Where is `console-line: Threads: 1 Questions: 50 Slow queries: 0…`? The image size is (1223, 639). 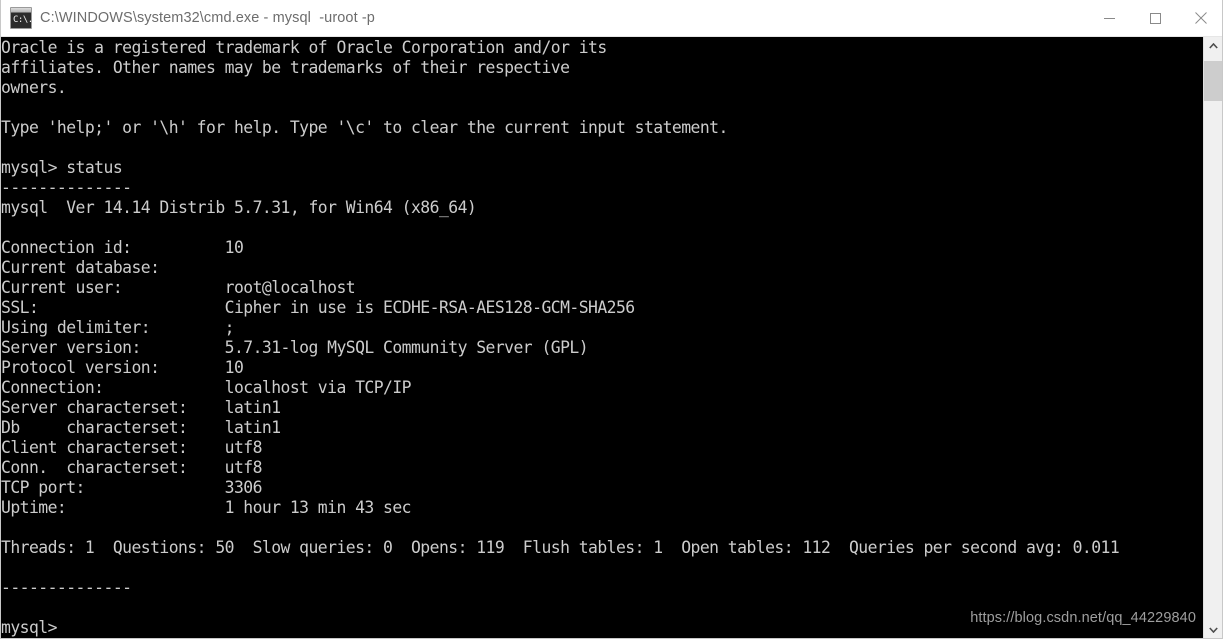
console-line: Threads: 1 Questions: 50 Slow queries: 0… is located at coordinates (560, 547).